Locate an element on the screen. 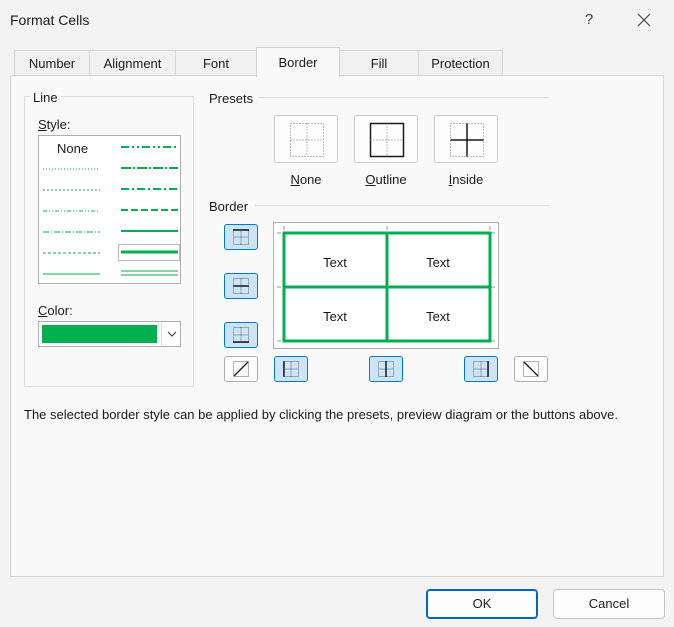  title-bar: Format Cells ? is located at coordinates (337, 20).